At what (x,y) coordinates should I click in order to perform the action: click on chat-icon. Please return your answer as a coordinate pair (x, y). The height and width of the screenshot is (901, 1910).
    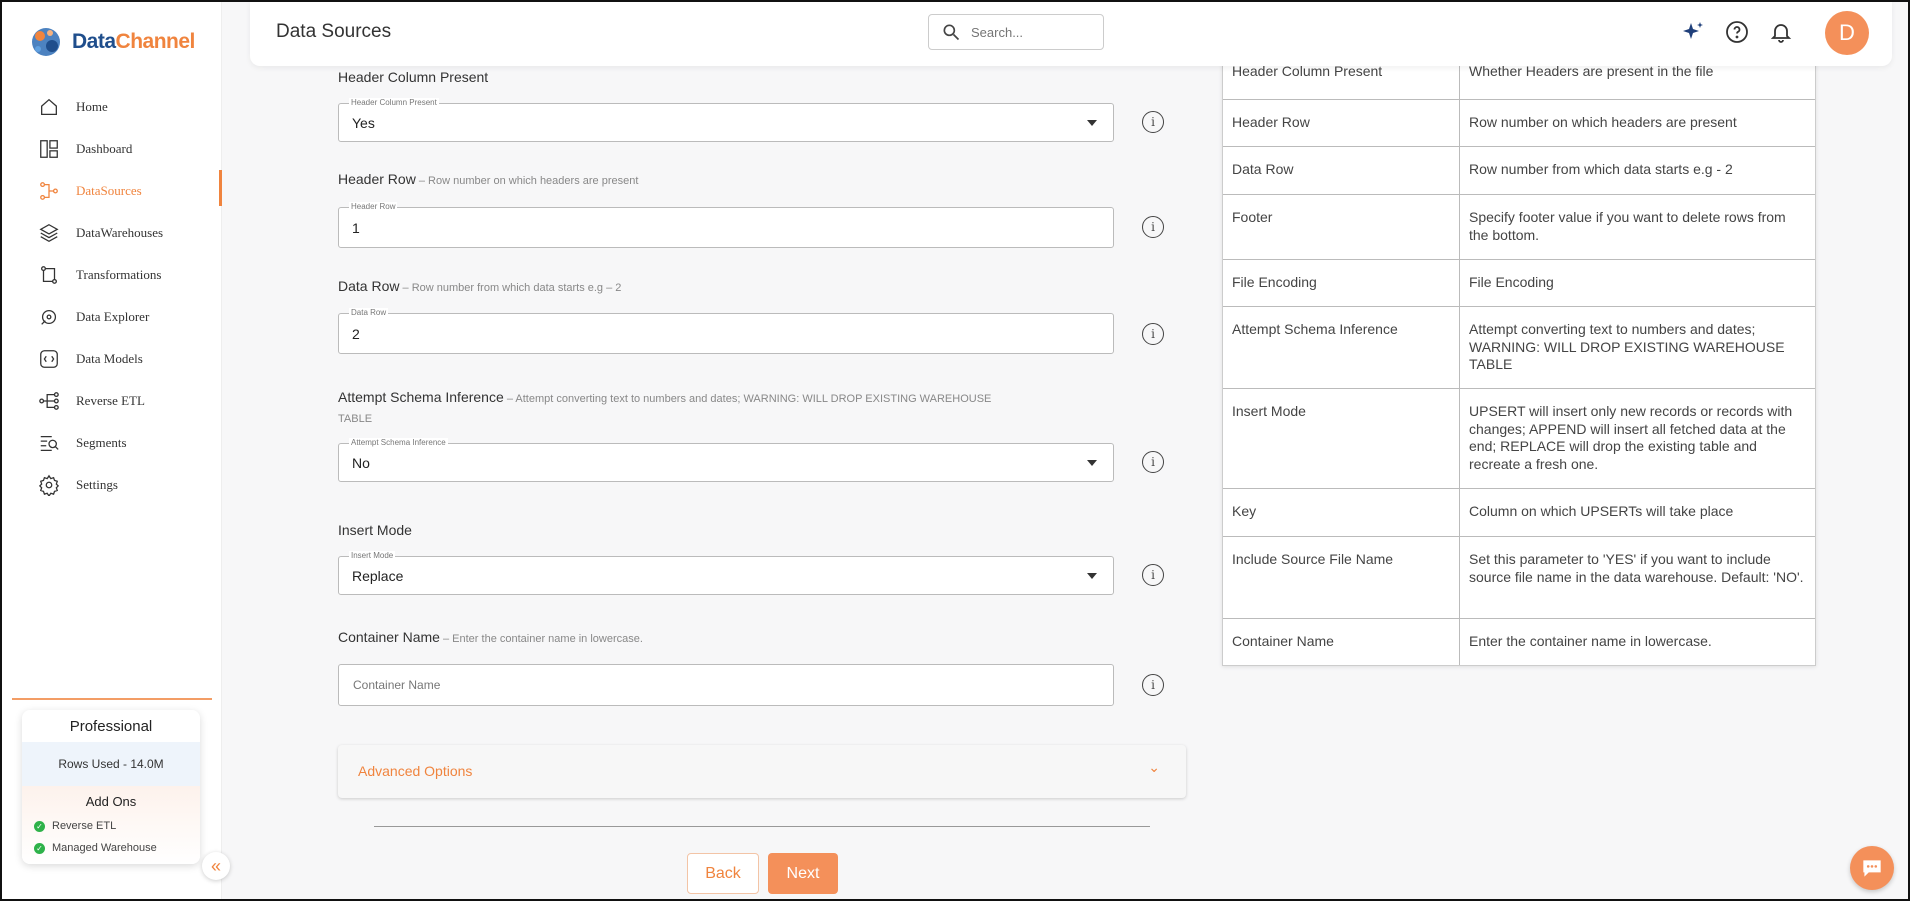
    Looking at the image, I should click on (1872, 868).